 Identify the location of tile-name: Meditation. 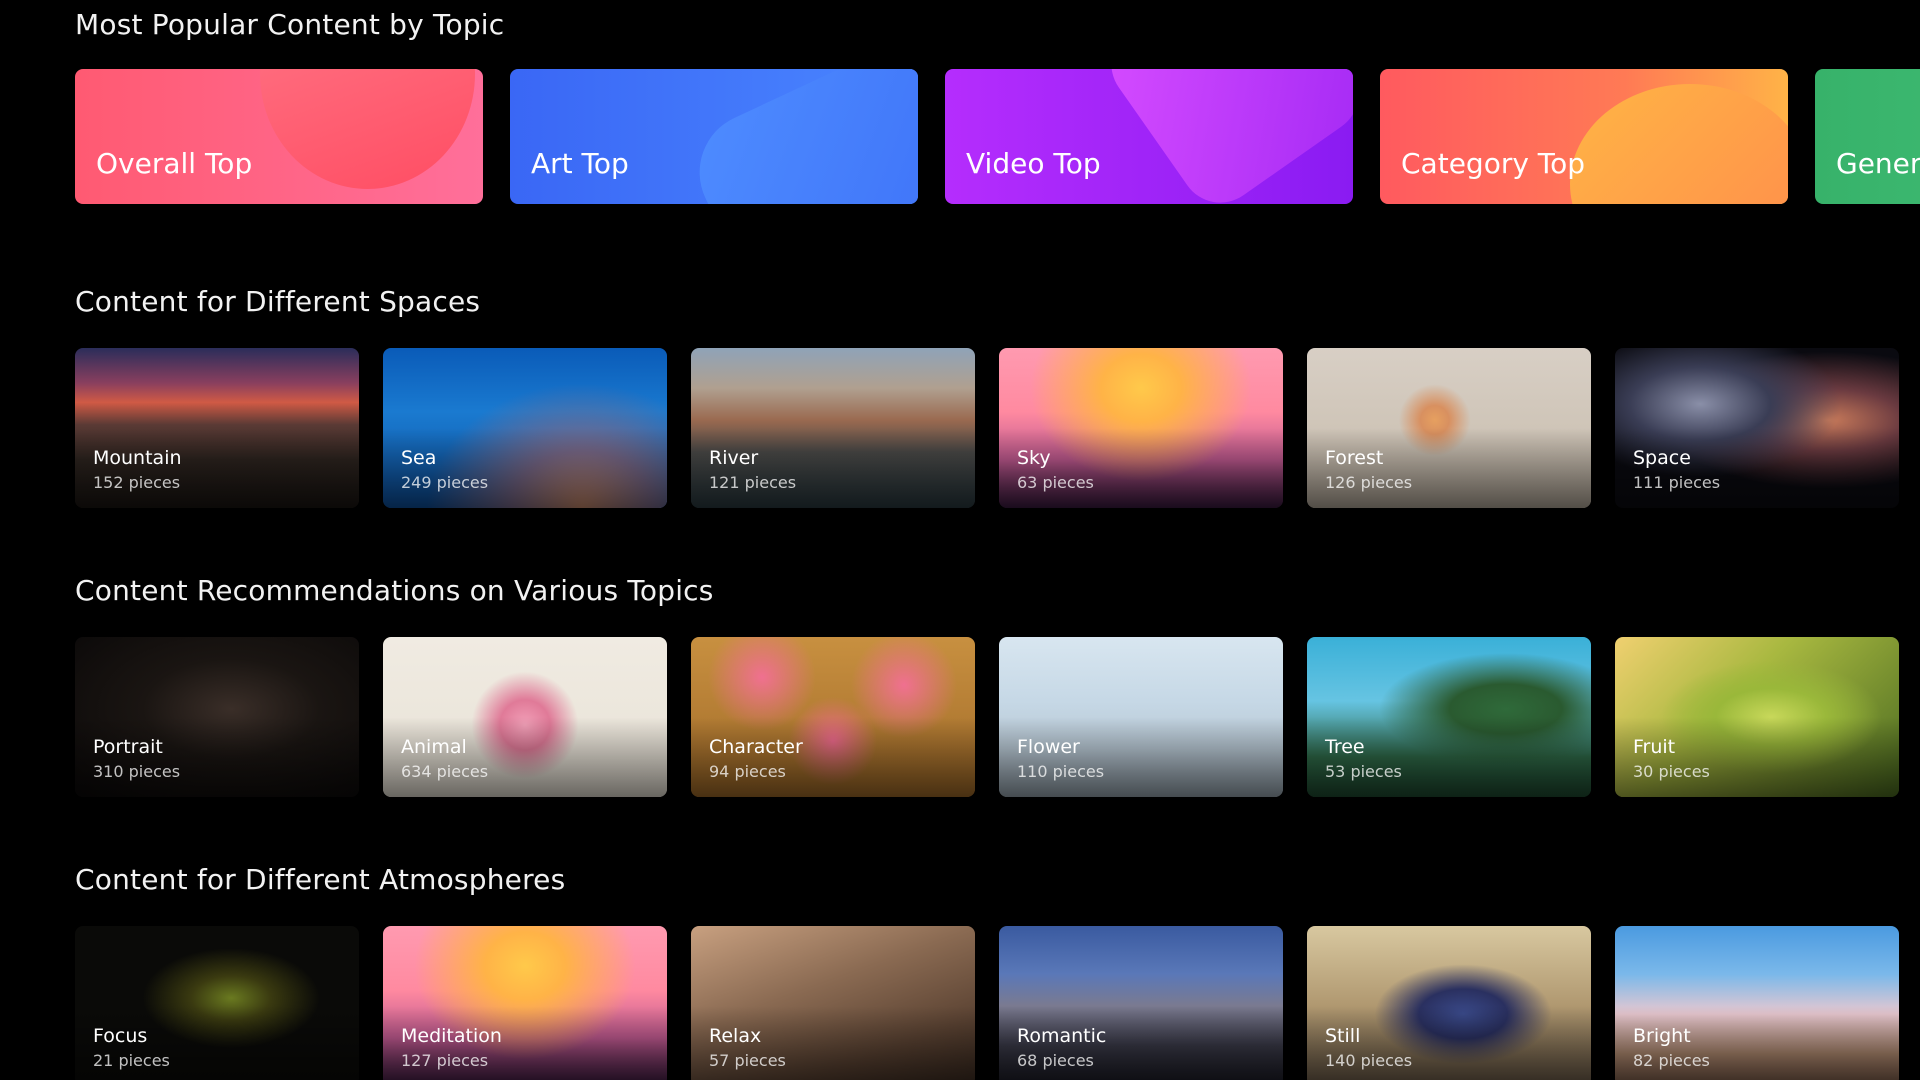
(451, 1036).